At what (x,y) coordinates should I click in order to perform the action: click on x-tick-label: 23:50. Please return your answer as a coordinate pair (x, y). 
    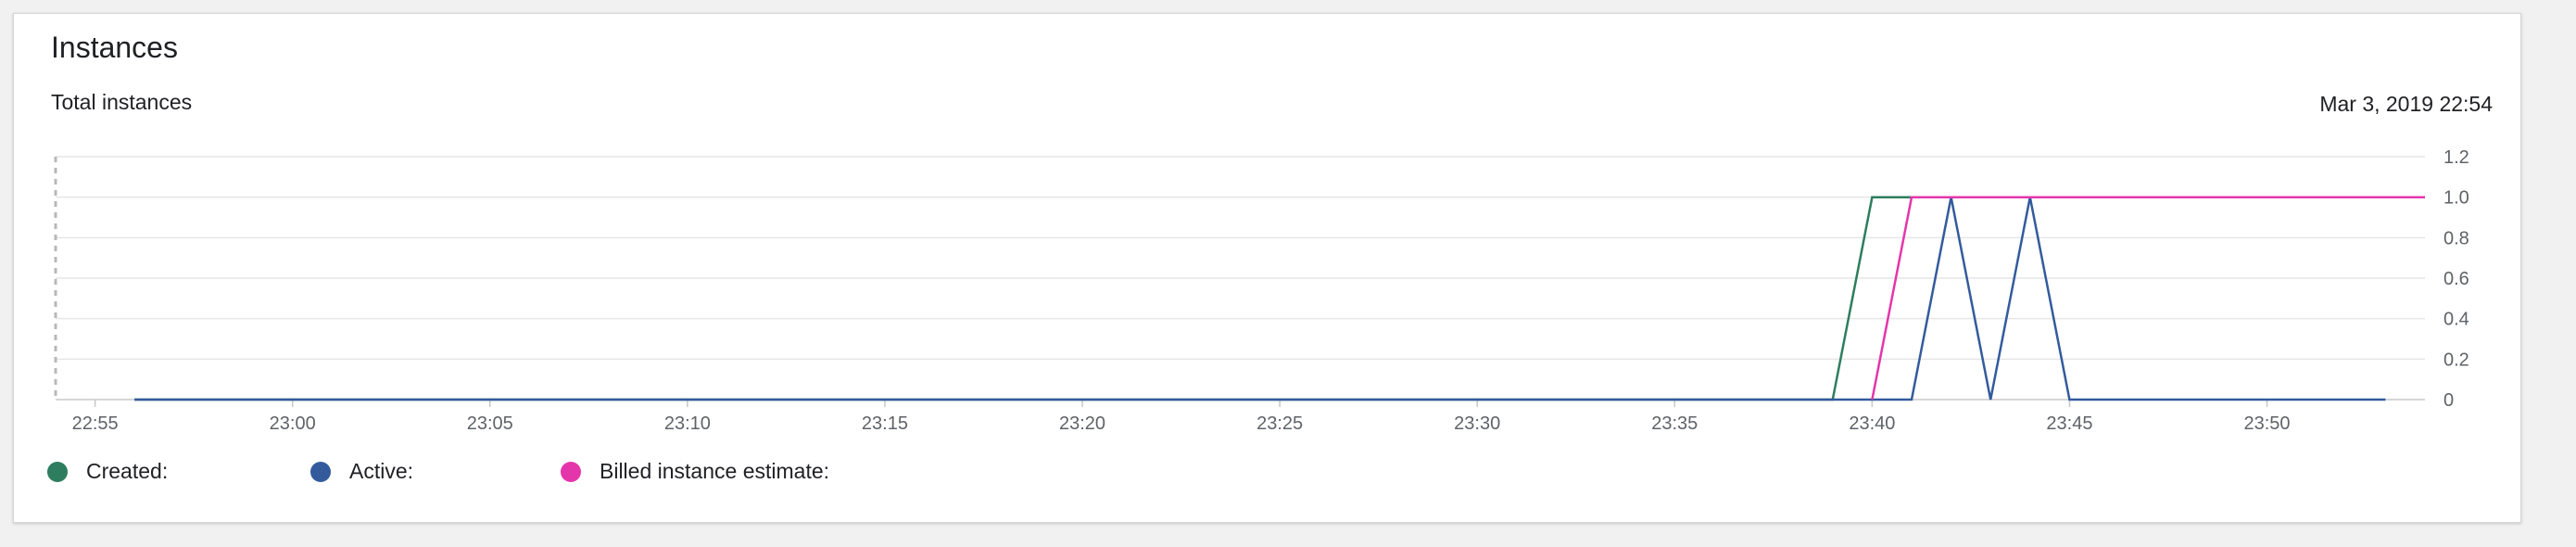
    Looking at the image, I should click on (2267, 423).